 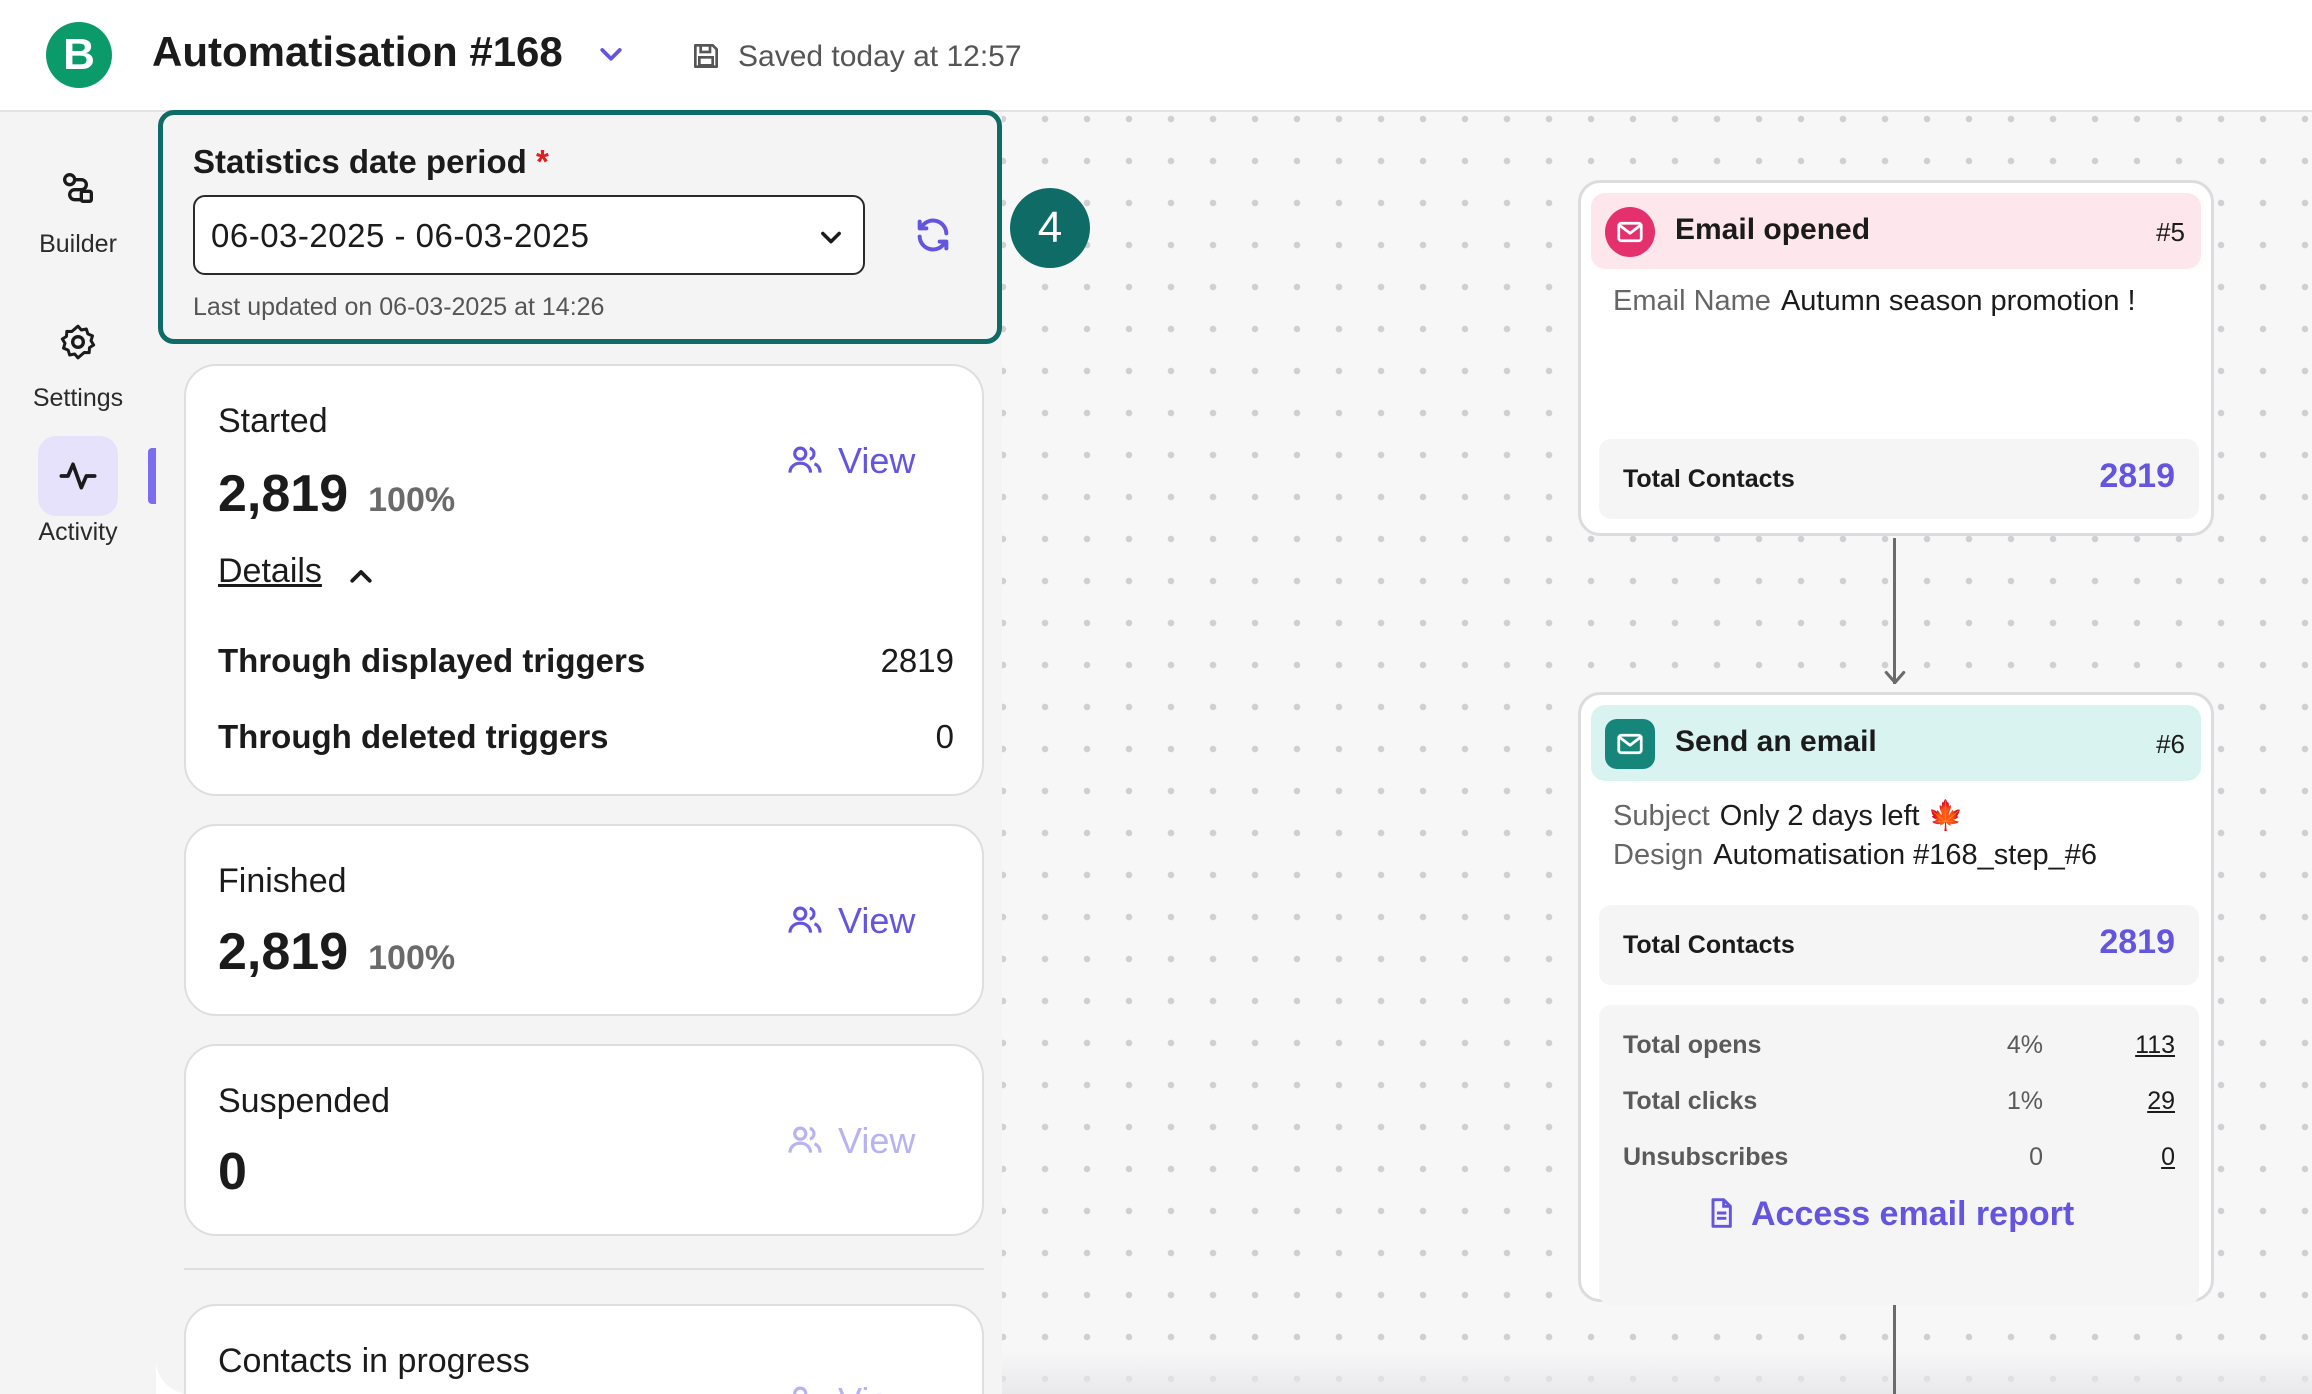 What do you see at coordinates (1896, 743) in the screenshot?
I see `node-header: Send an email #6` at bounding box center [1896, 743].